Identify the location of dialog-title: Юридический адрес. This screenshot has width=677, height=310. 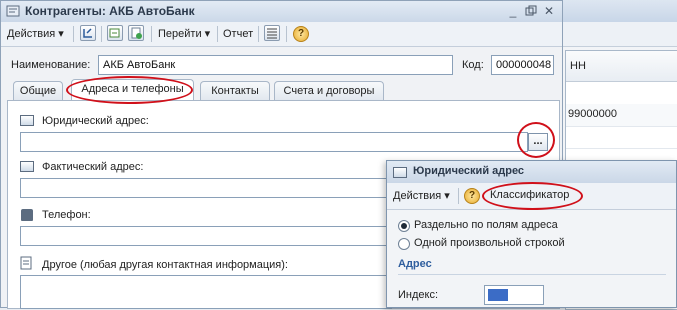
(469, 171).